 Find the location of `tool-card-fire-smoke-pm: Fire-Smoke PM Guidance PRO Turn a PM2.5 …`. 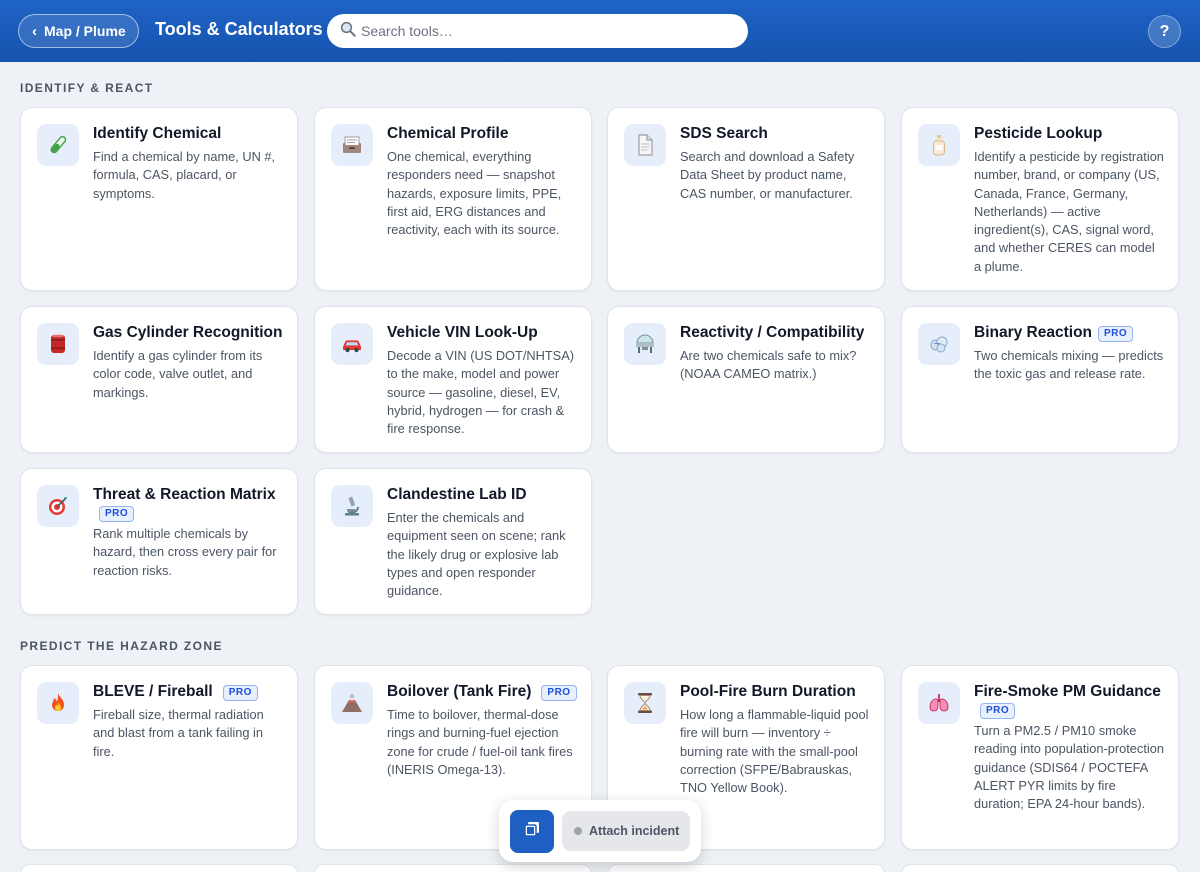

tool-card-fire-smoke-pm: Fire-Smoke PM Guidance PRO Turn a PM2.5 … is located at coordinates (1040, 757).